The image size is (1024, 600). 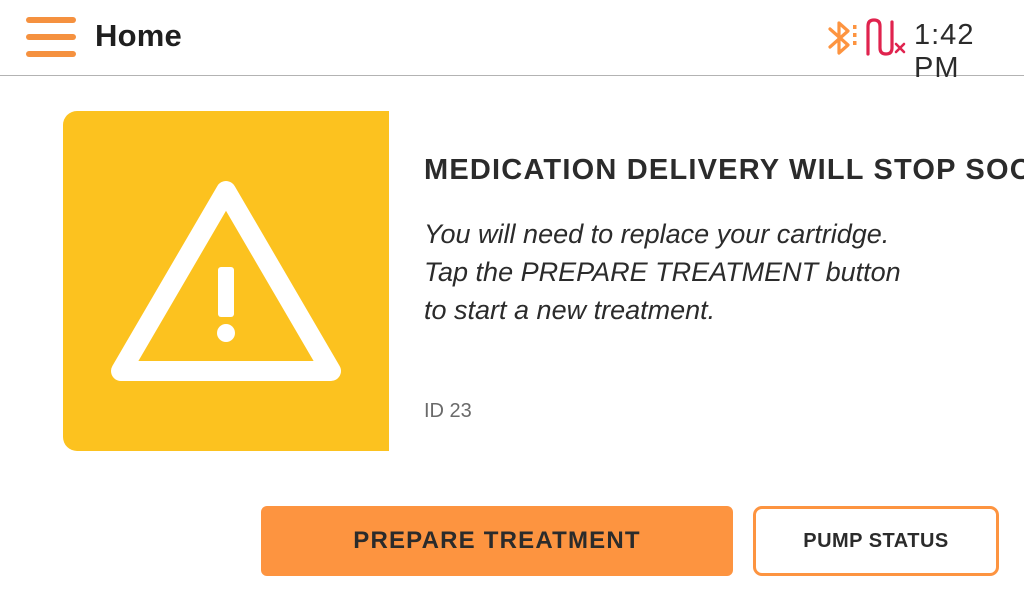 I want to click on alert-message-line: to start a new treatment., so click(x=570, y=310).